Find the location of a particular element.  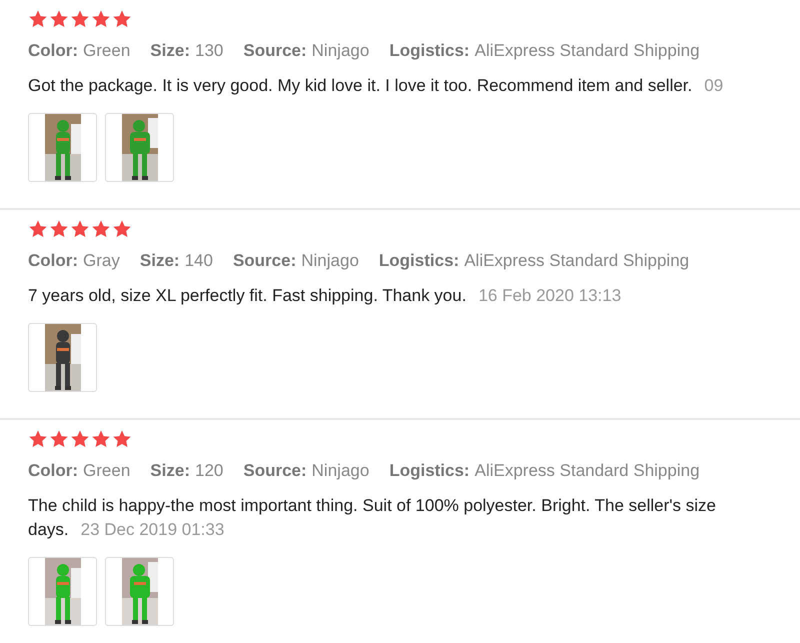

meta-value: 140 is located at coordinates (198, 261).